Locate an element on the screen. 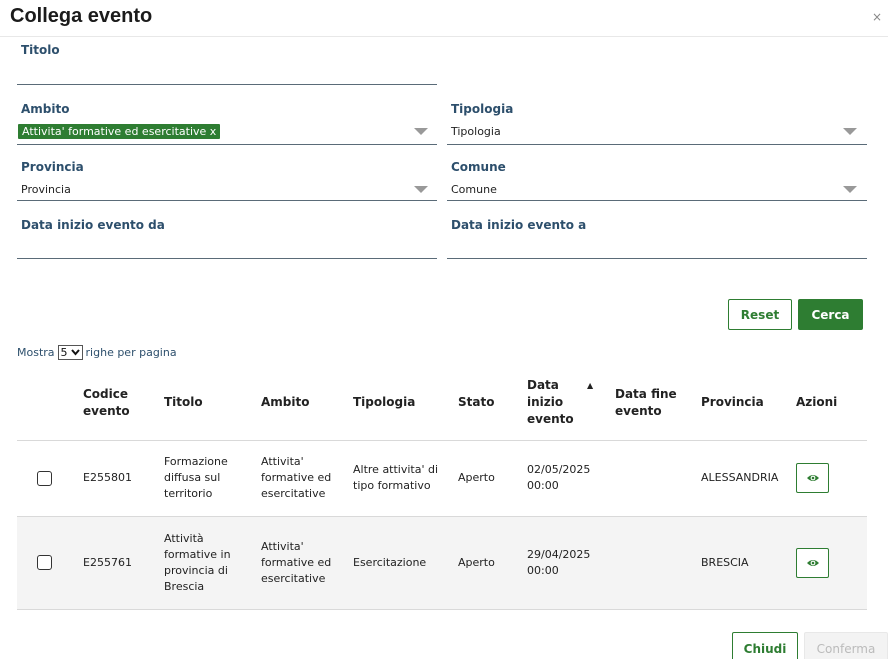  col-data-fine: Data fine evento is located at coordinates (652, 403).